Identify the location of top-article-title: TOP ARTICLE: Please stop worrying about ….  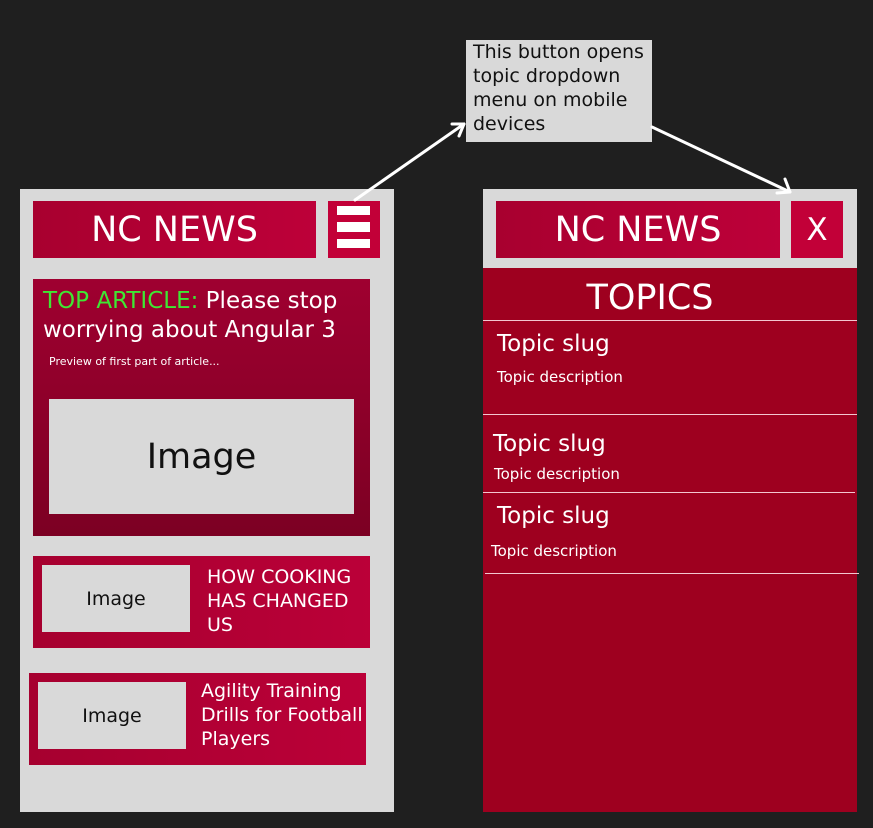
(205, 316).